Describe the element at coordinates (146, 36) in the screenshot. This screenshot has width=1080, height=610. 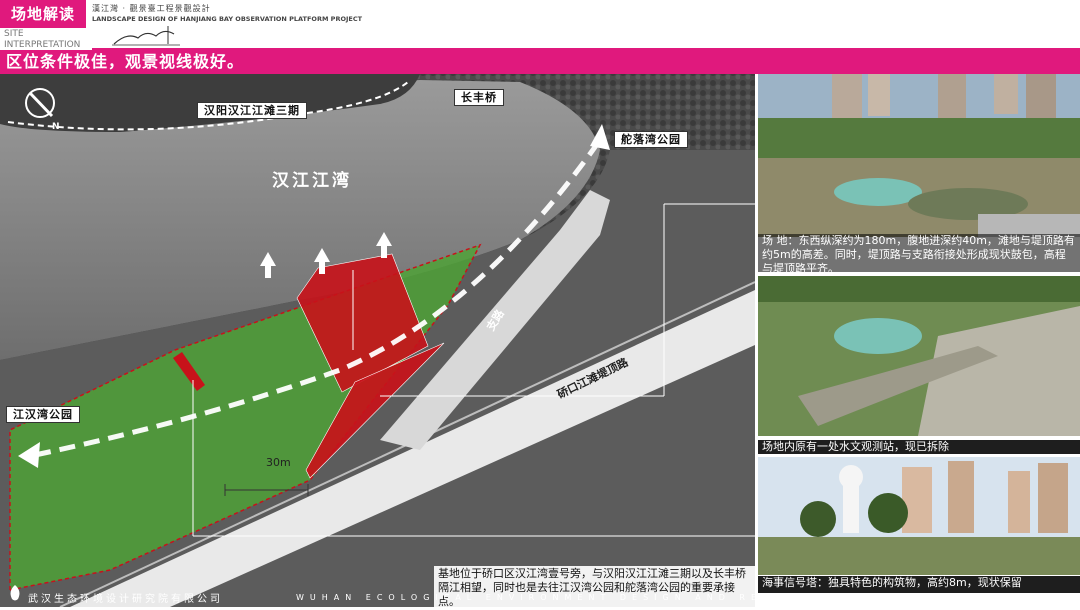
I see `skyline-sketch-icon` at that location.